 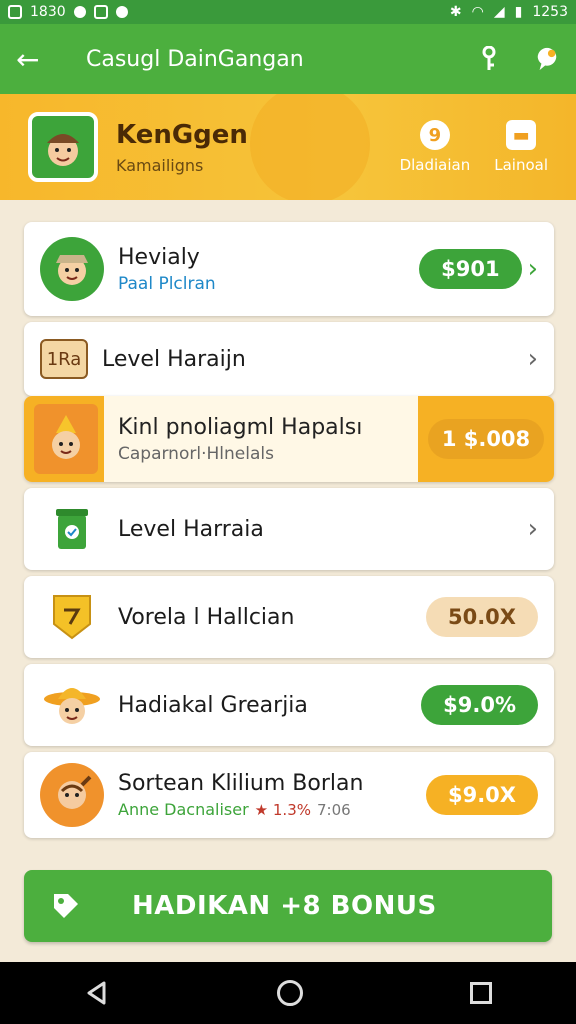 I want to click on back-button: ←, so click(x=36, y=59).